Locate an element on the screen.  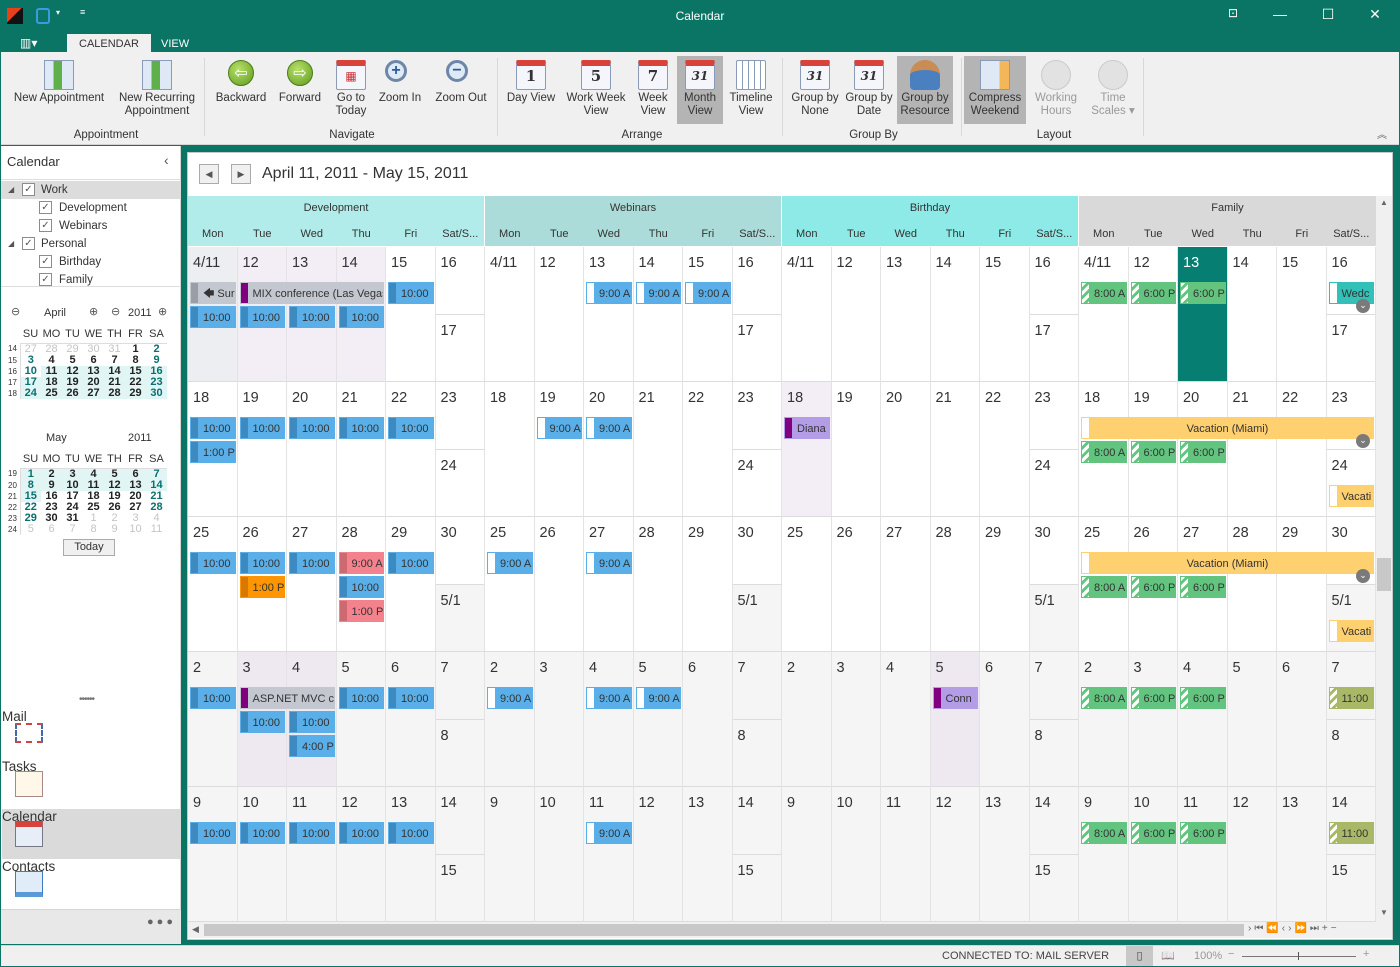
mini-calendar-day: 3 is located at coordinates (30, 360).